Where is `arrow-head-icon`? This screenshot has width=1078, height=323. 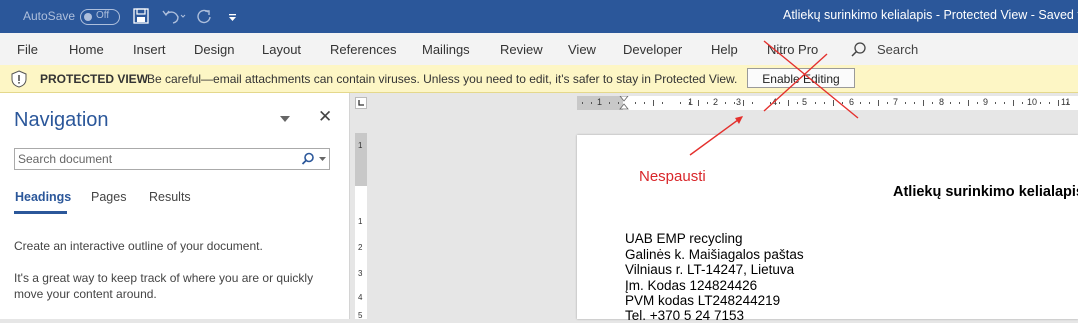
arrow-head-icon is located at coordinates (739, 120).